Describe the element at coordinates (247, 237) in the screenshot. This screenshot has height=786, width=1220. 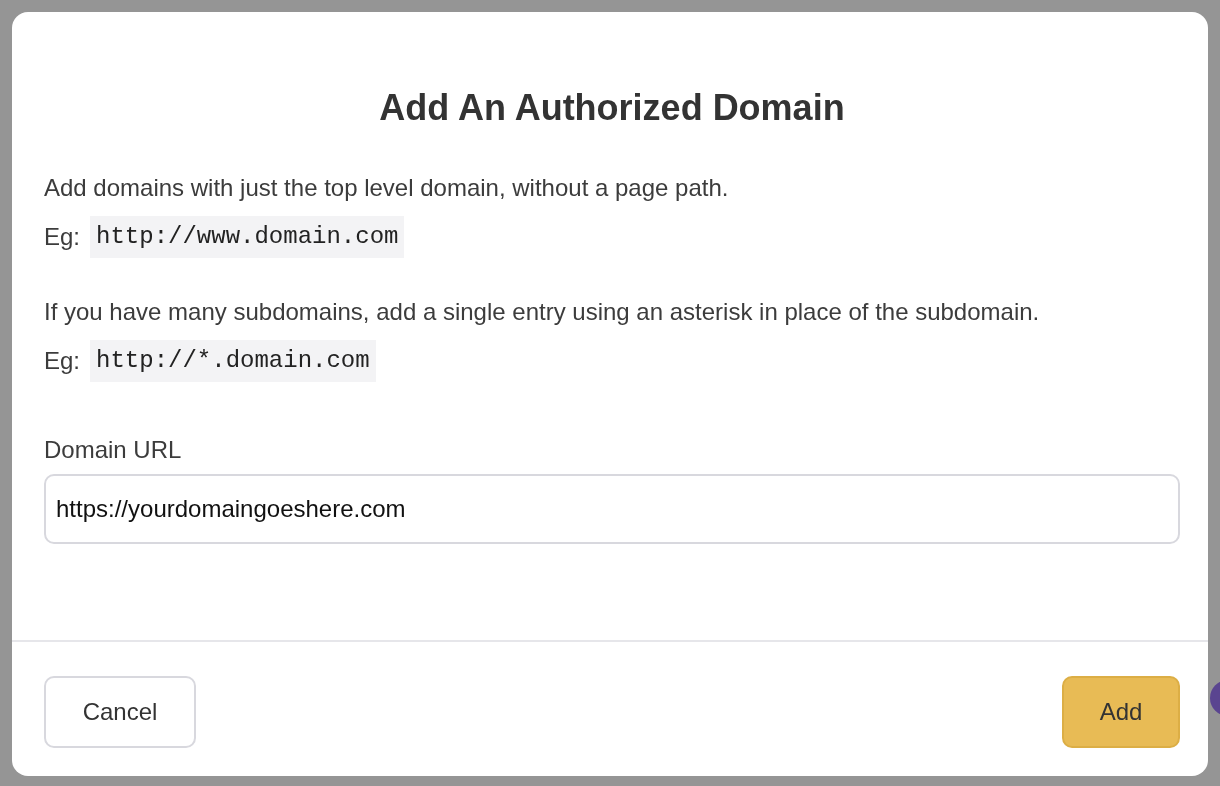
I see `code-example: http://www.domain.com` at that location.